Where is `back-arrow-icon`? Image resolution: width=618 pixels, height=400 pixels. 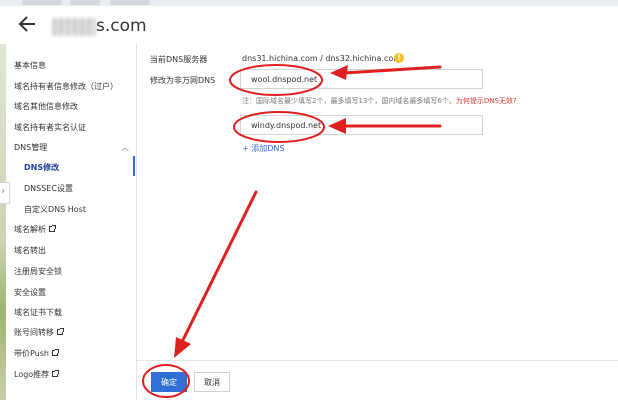
back-arrow-icon is located at coordinates (27, 24).